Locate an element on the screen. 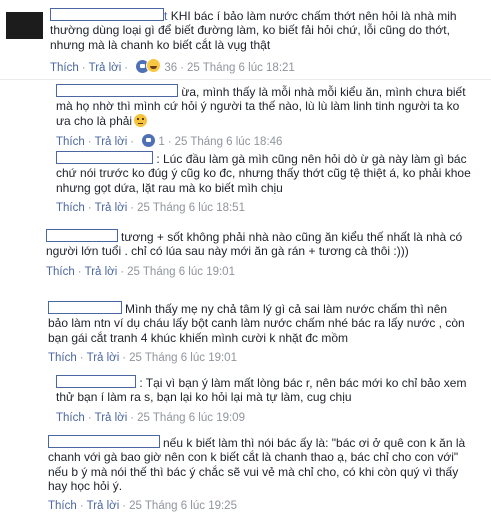 The image size is (491, 520). comment-timestamp: 25 Tháng 6 lúc 18:21 is located at coordinates (241, 68).